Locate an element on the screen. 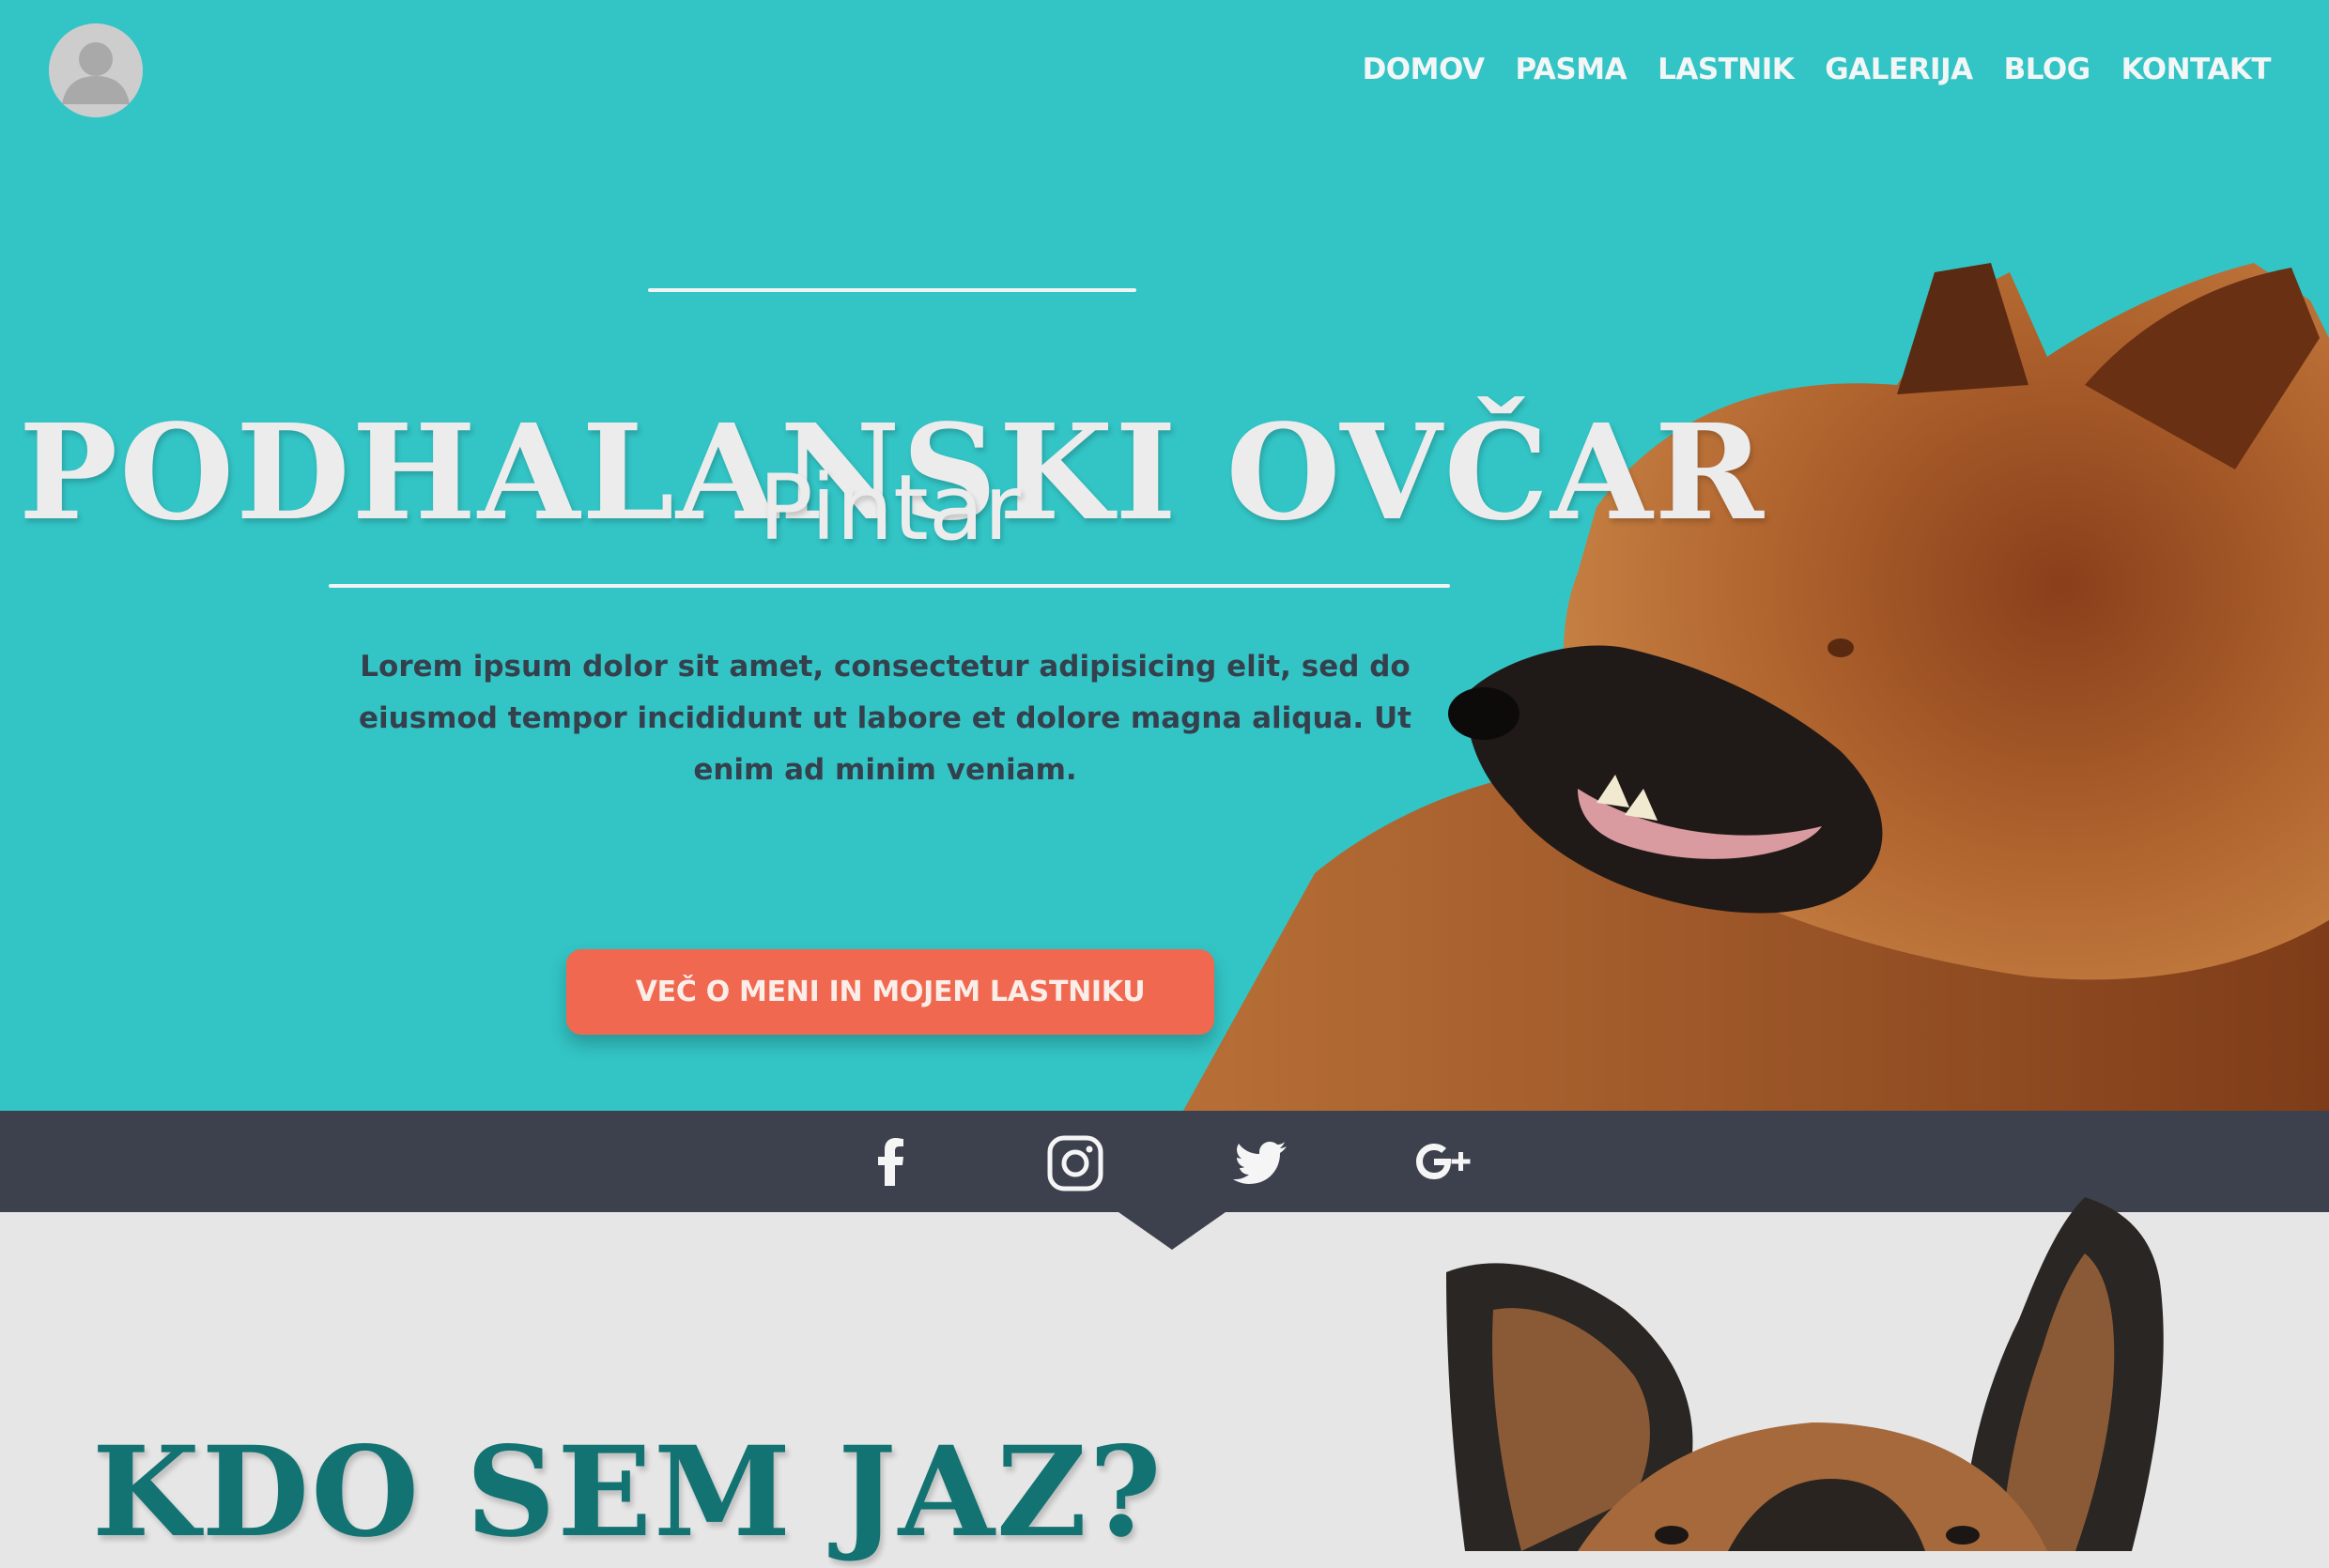 This screenshot has height=1568, width=2329. nav-item-galerija: GALERIJA is located at coordinates (1899, 69).